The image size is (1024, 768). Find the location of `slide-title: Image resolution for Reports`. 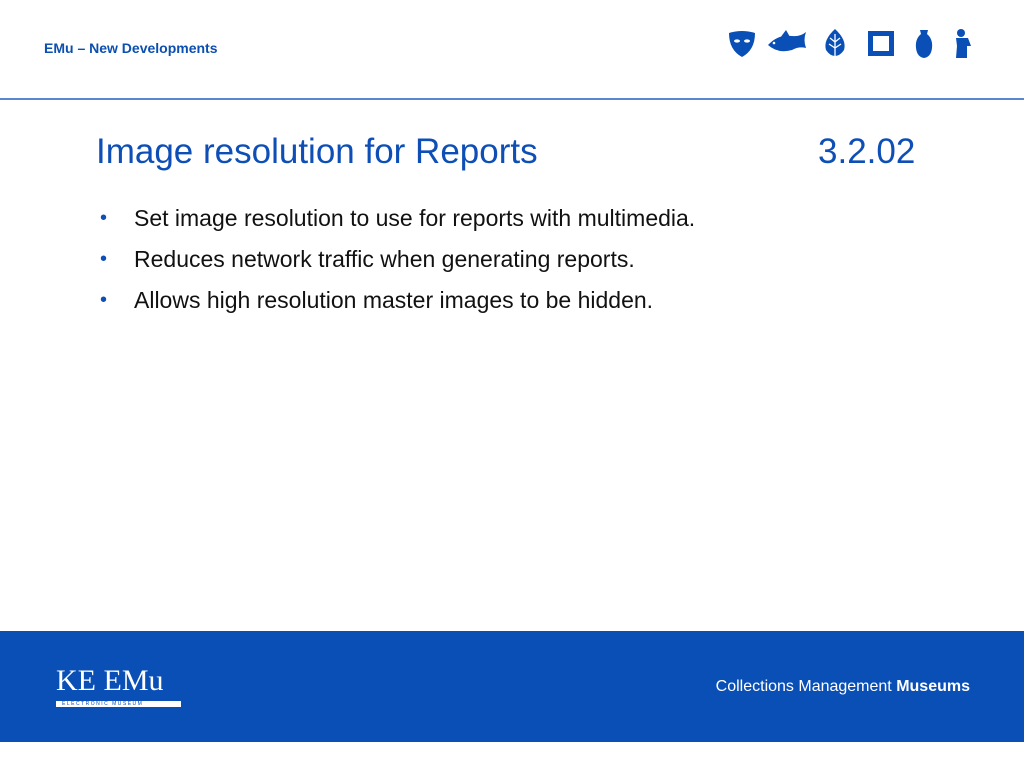

slide-title: Image resolution for Reports is located at coordinates (317, 151).